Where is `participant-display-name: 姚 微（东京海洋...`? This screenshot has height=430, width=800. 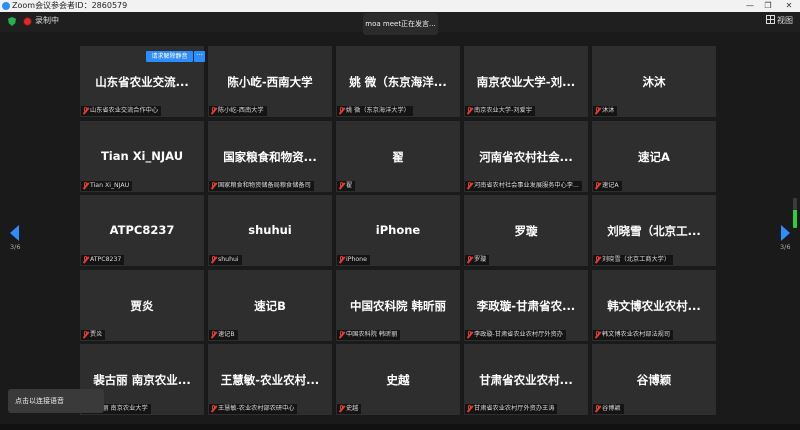
participant-display-name: 姚 微（东京海洋... is located at coordinates (398, 82).